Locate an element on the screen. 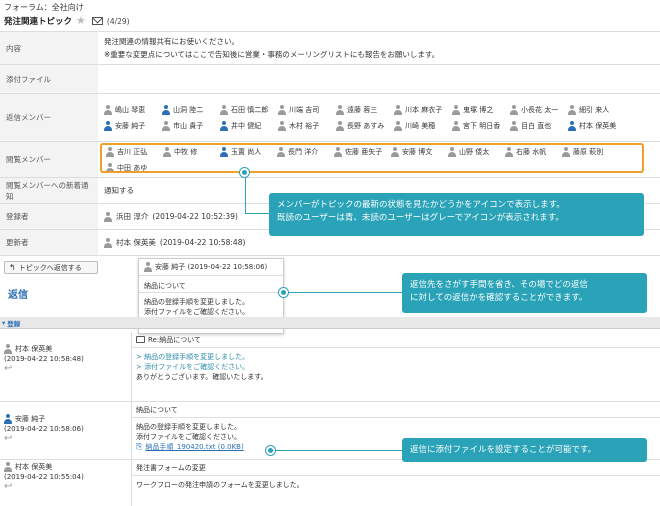 The image size is (660, 506). member-name: 村本 保英美 is located at coordinates (598, 125).